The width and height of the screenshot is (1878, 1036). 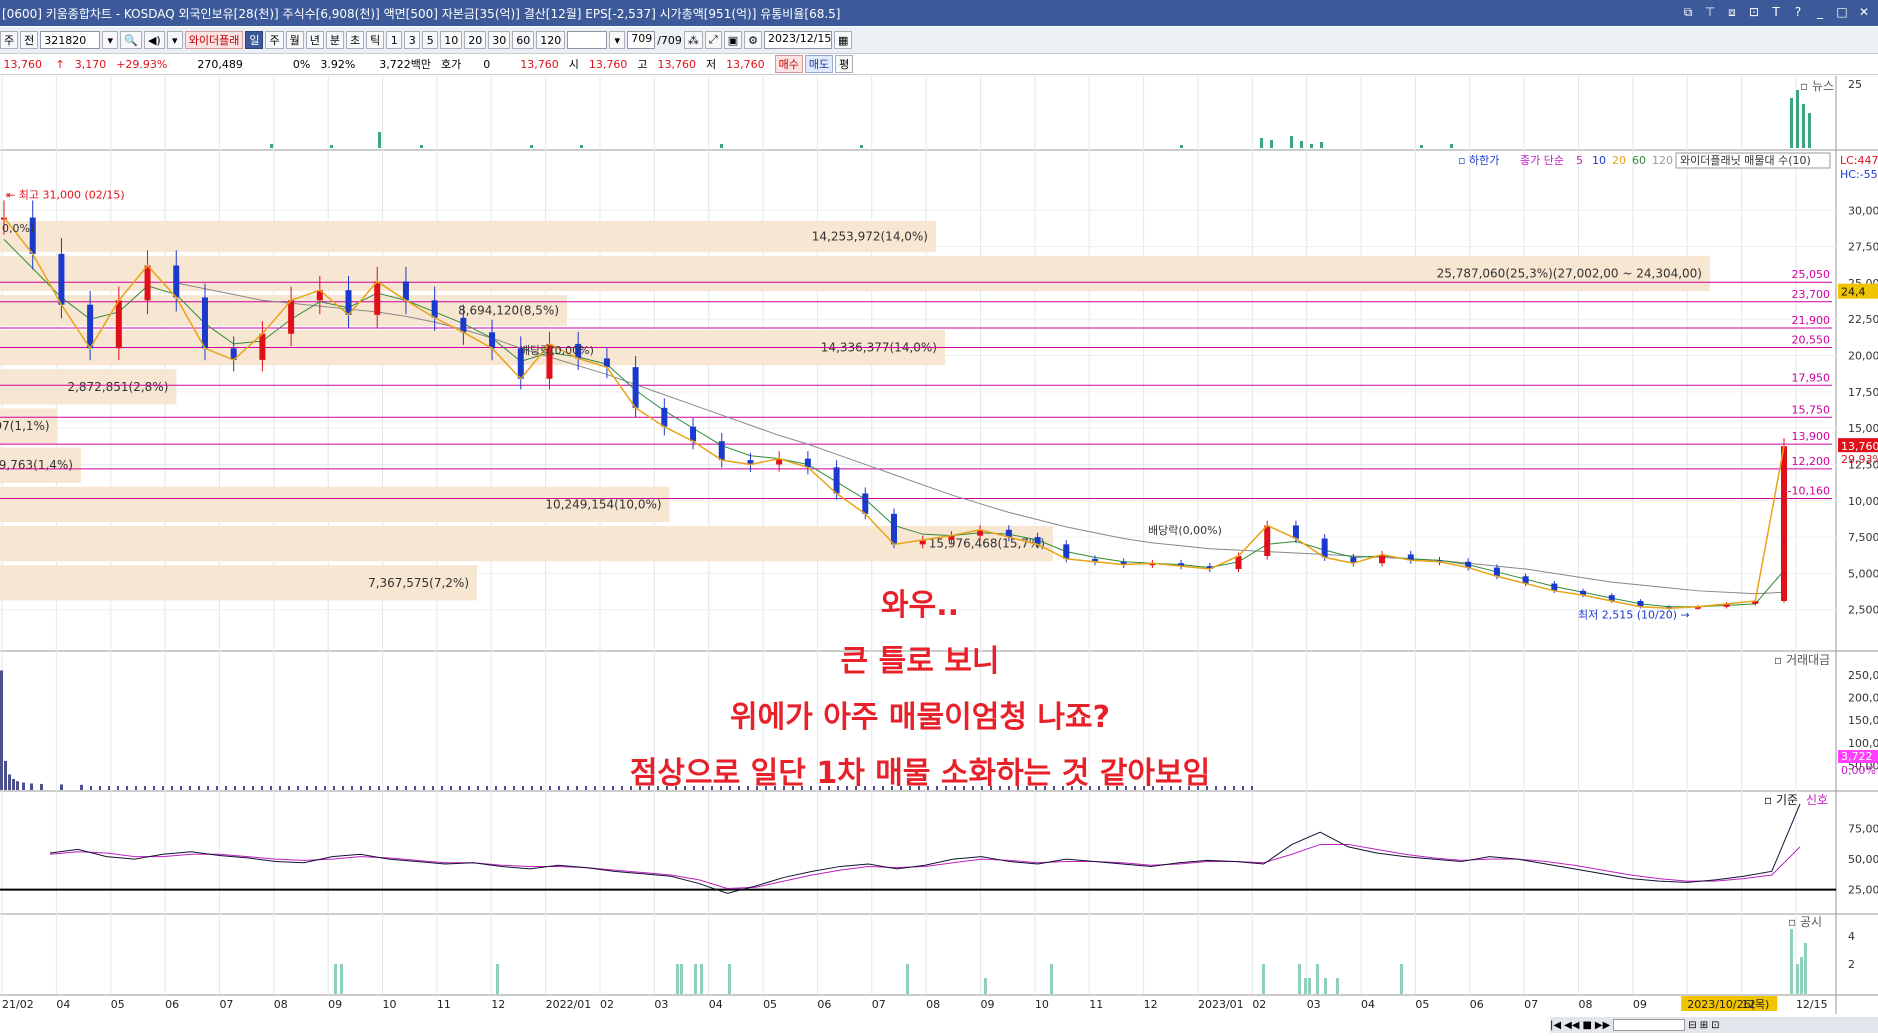 I want to click on market-select: 주, so click(x=9, y=40).